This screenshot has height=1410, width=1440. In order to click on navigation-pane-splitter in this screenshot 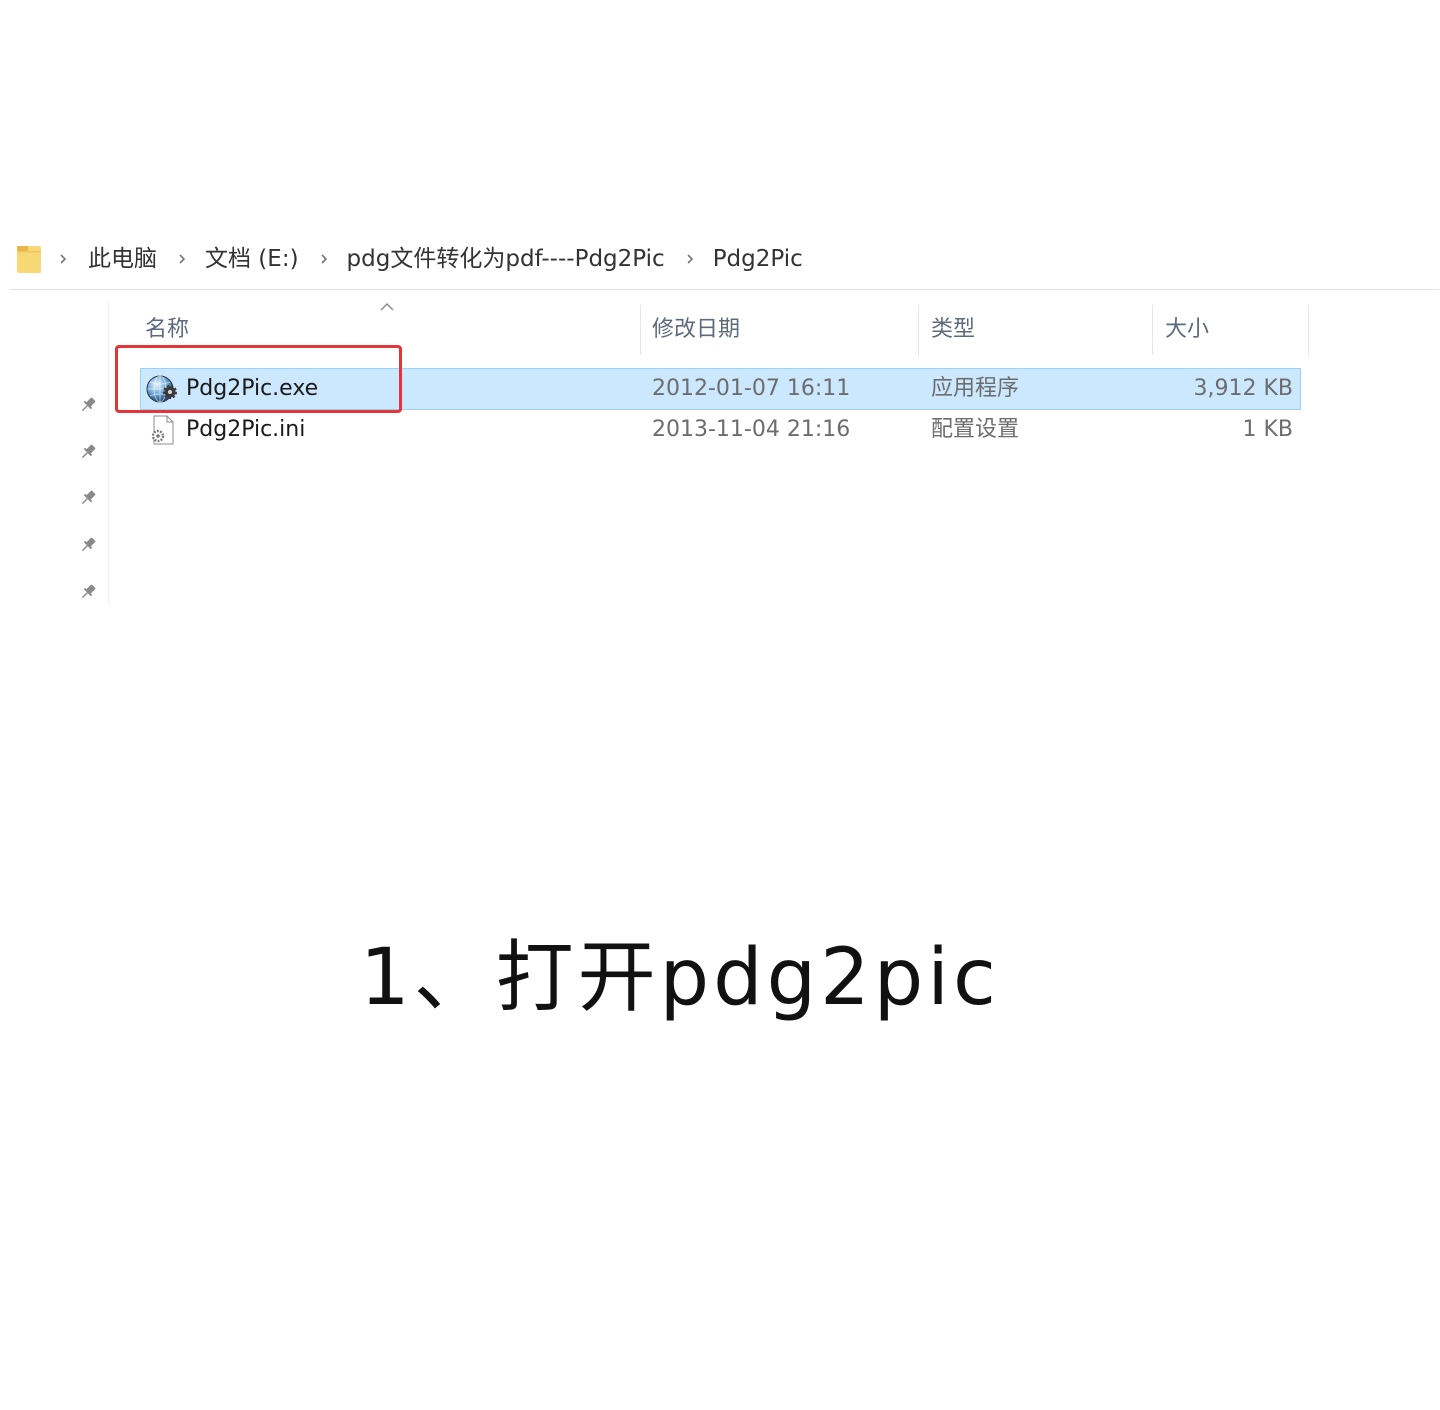, I will do `click(108, 452)`.